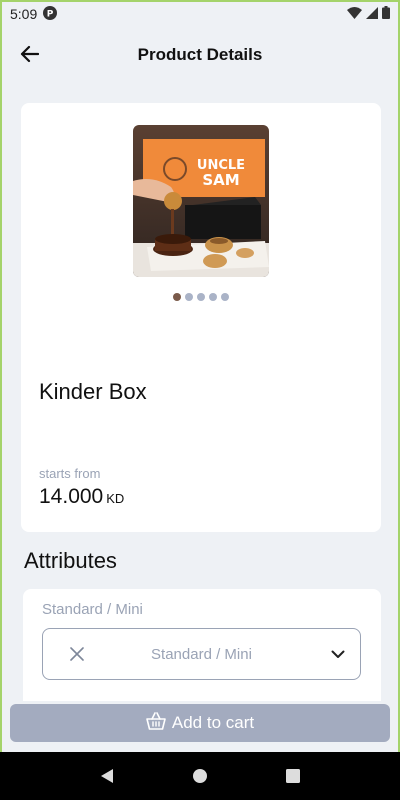 The width and height of the screenshot is (400, 800). Describe the element at coordinates (213, 722) in the screenshot. I see `add-to-cart-label: Add to cart` at that location.